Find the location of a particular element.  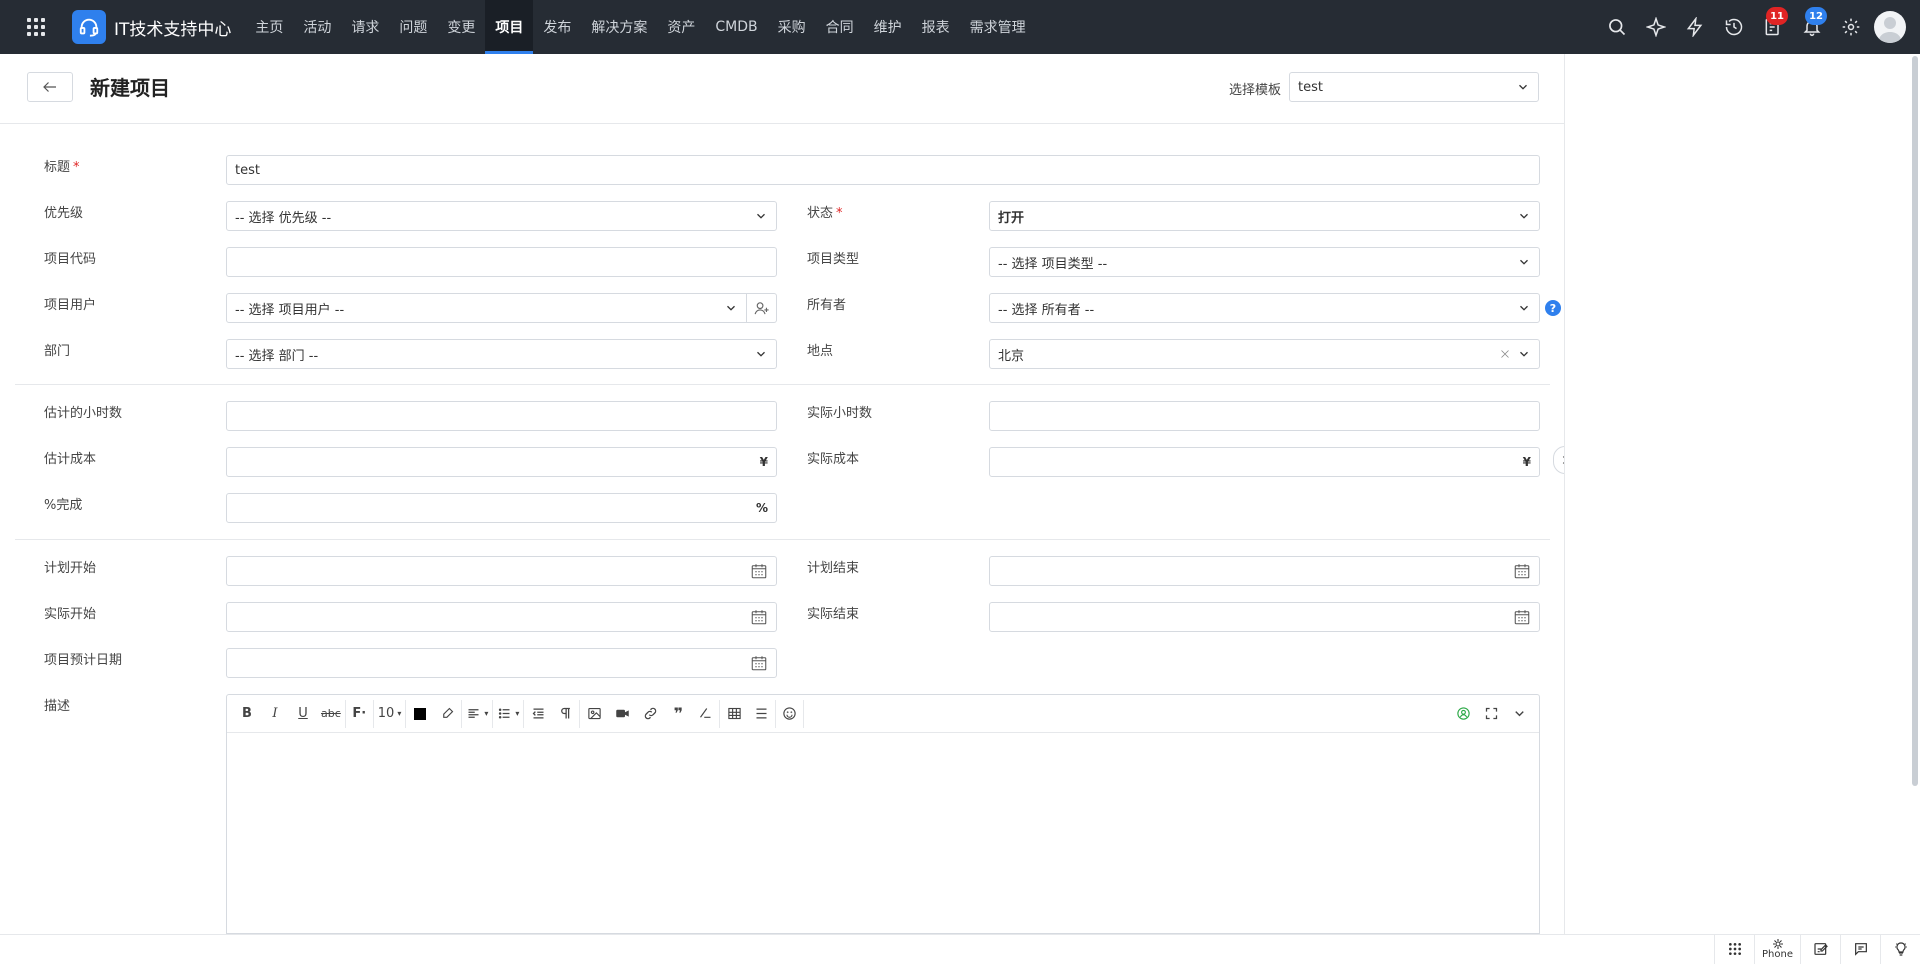

link-button is located at coordinates (650, 714).